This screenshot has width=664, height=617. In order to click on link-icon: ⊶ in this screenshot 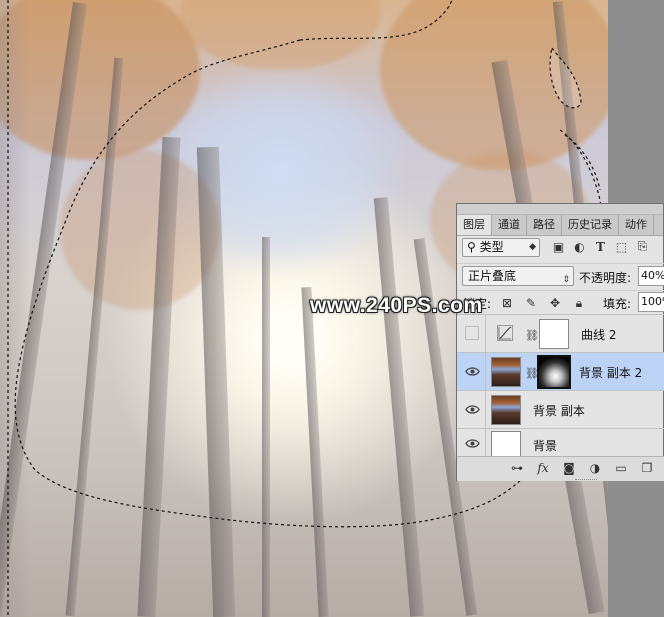, I will do `click(517, 468)`.